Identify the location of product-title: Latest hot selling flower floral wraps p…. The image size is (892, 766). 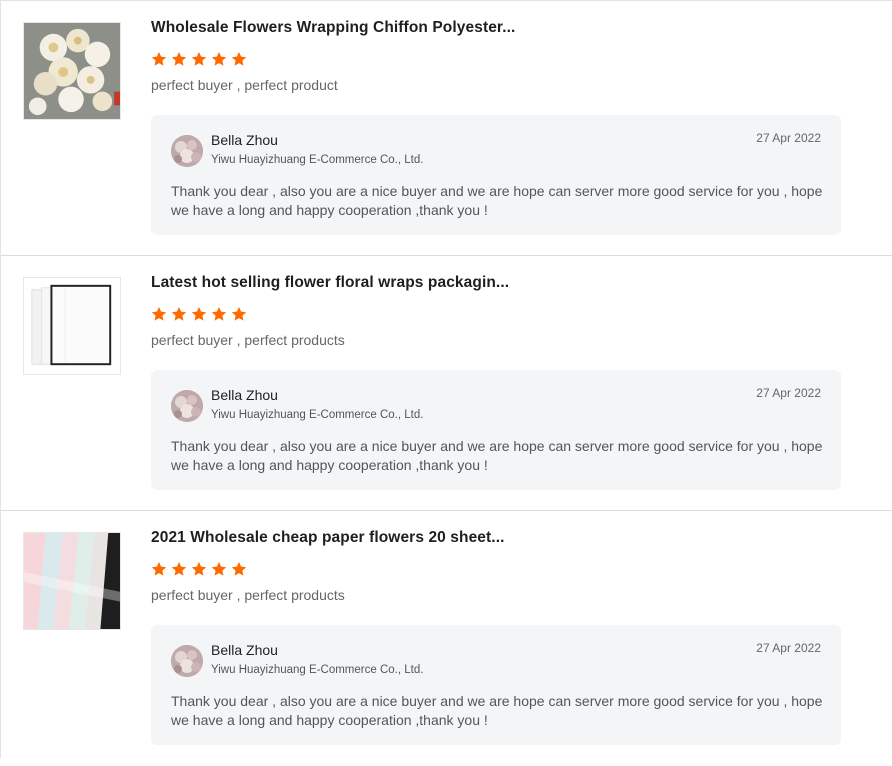
(330, 283).